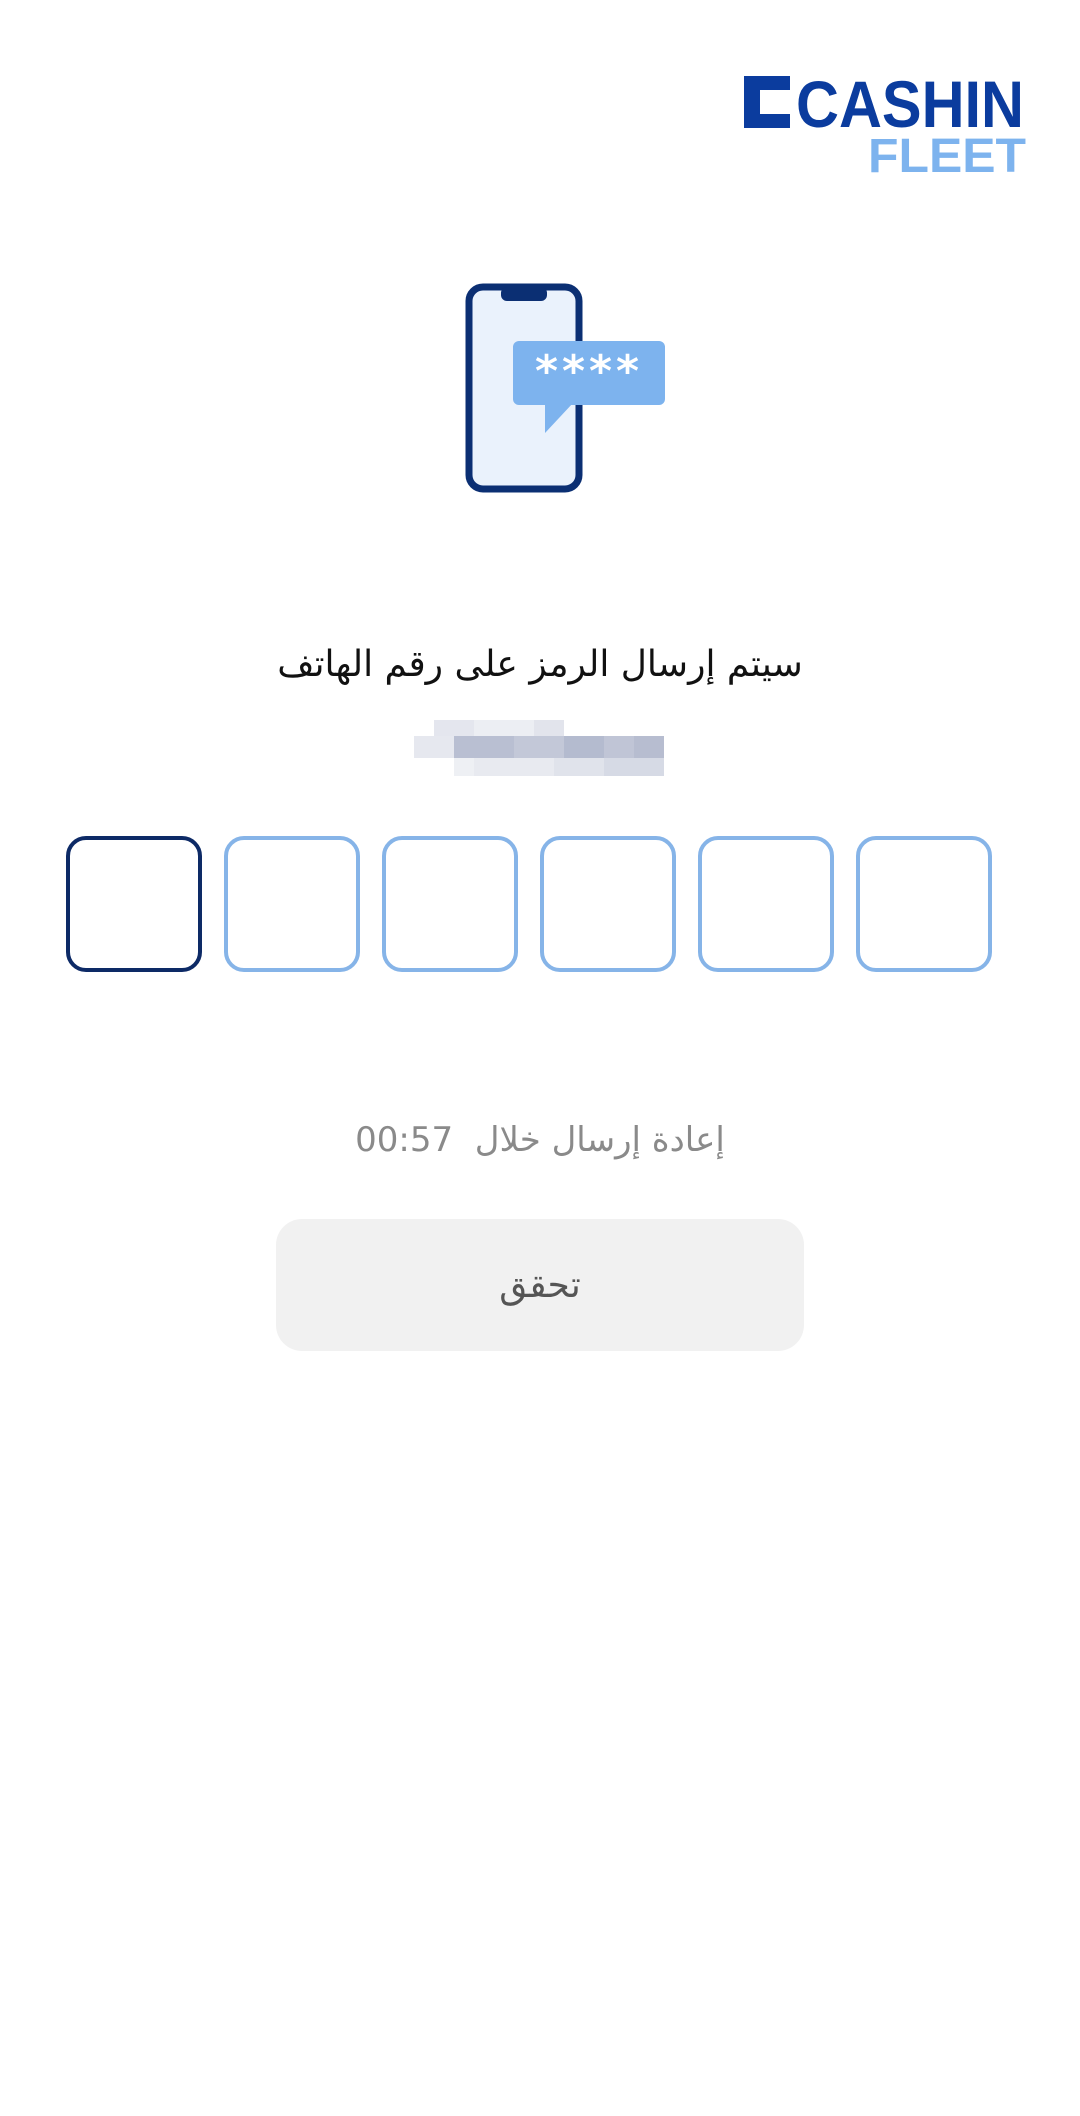 This screenshot has height=2116, width=1080. Describe the element at coordinates (404, 1140) in the screenshot. I see `resend-timer: 00:57` at that location.